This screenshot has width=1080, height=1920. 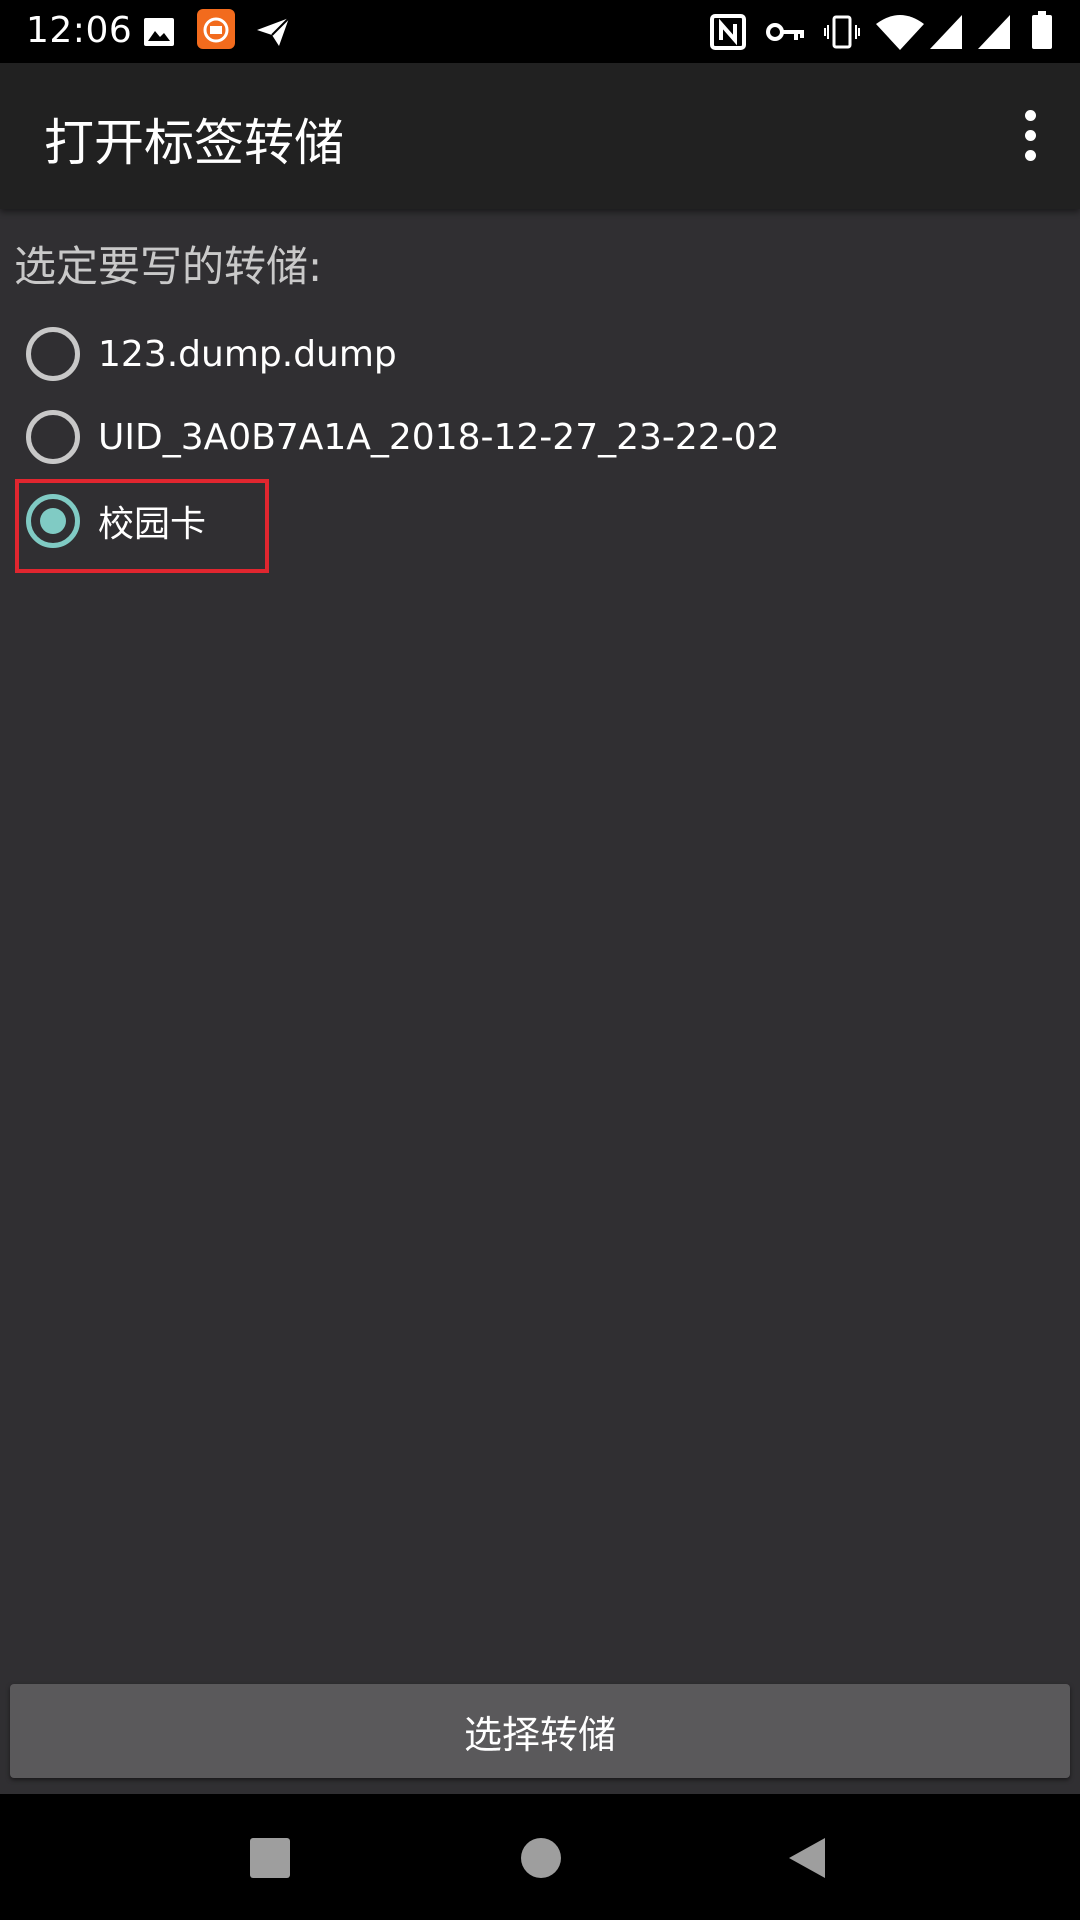 I want to click on home-circle-icon, so click(x=541, y=1858).